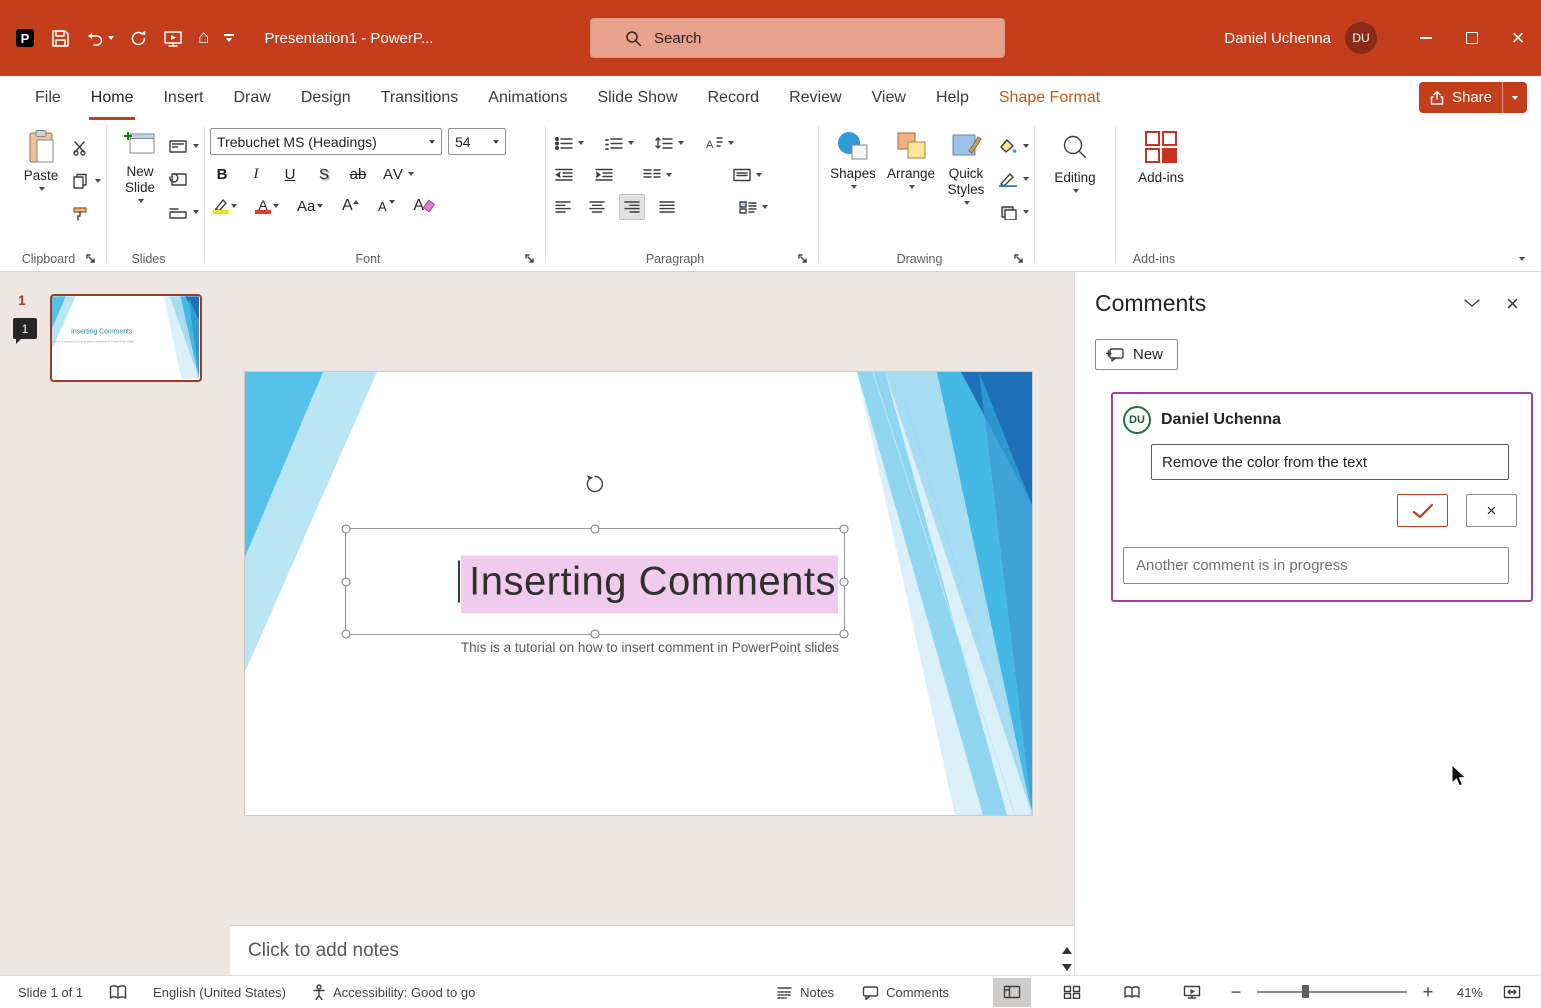 This screenshot has height=1008, width=1541. What do you see at coordinates (1067, 950) in the screenshot?
I see `scroll-up-icon` at bounding box center [1067, 950].